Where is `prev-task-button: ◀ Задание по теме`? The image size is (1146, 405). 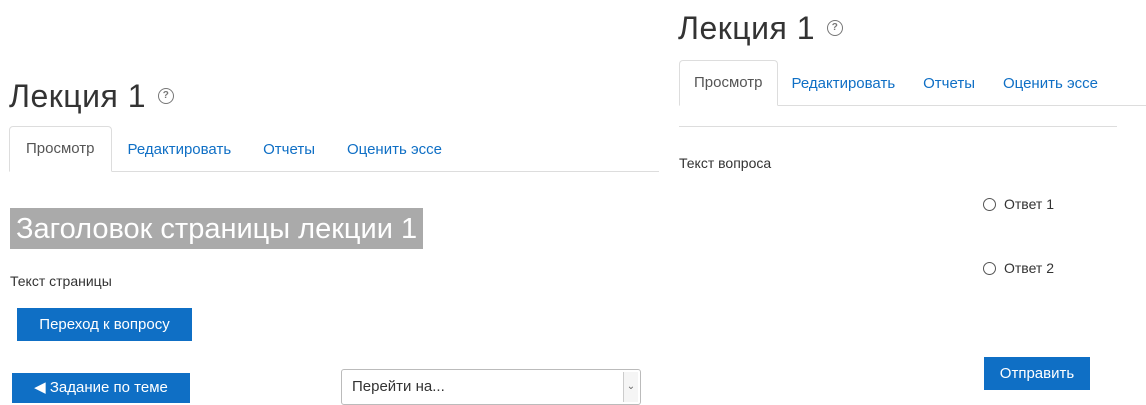
prev-task-button: ◀ Задание по теме is located at coordinates (101, 388).